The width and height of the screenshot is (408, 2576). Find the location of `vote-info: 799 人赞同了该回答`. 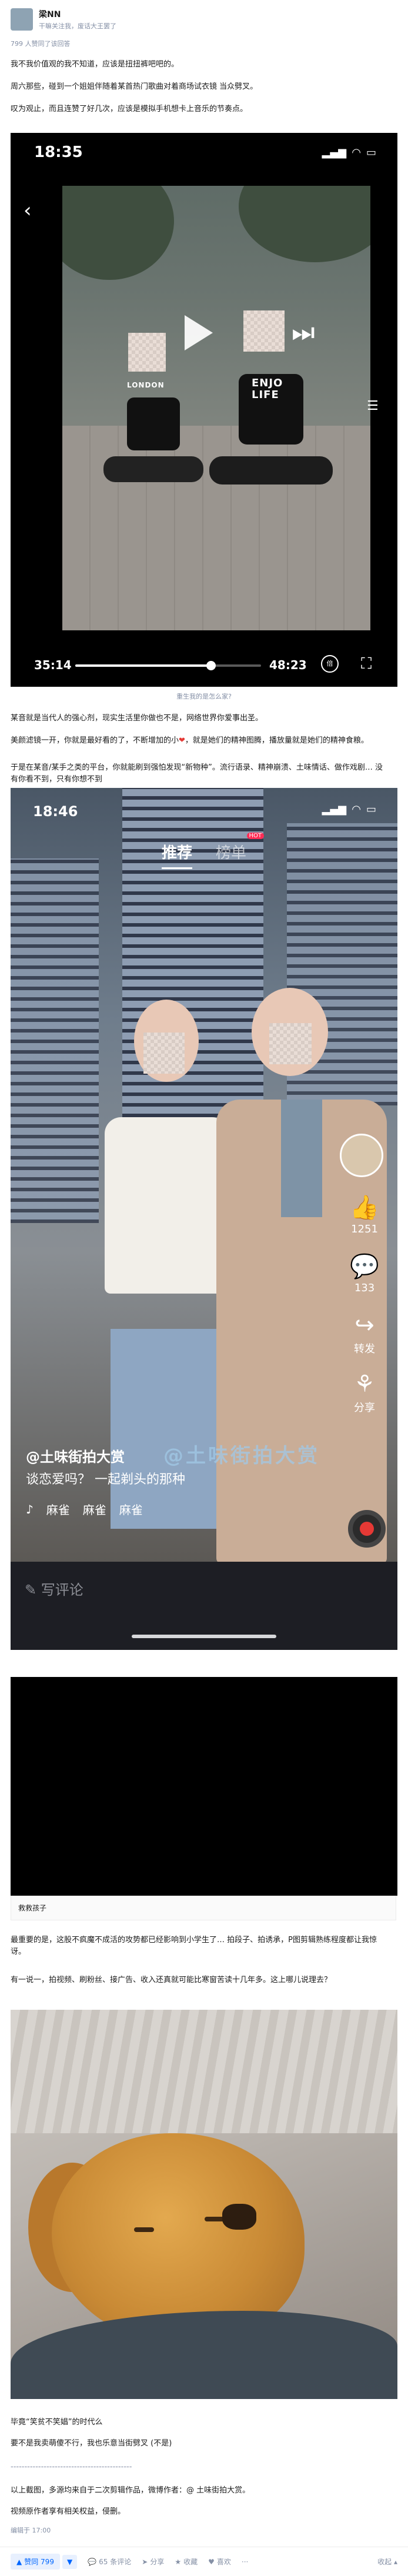

vote-info: 799 人赞同了该回答 is located at coordinates (41, 44).